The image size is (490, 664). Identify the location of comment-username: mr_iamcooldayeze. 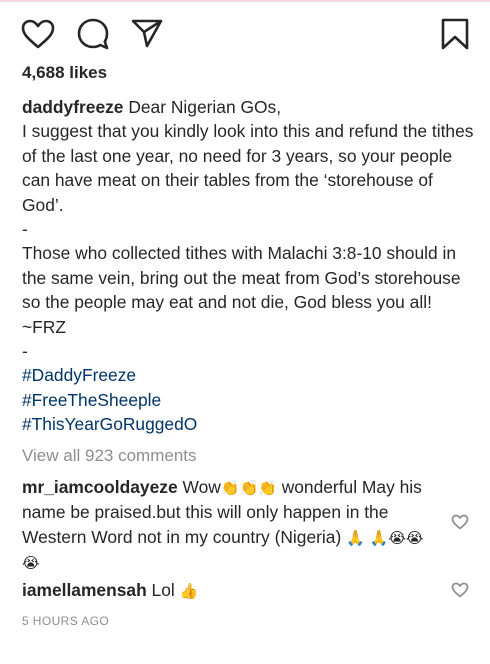
(100, 487).